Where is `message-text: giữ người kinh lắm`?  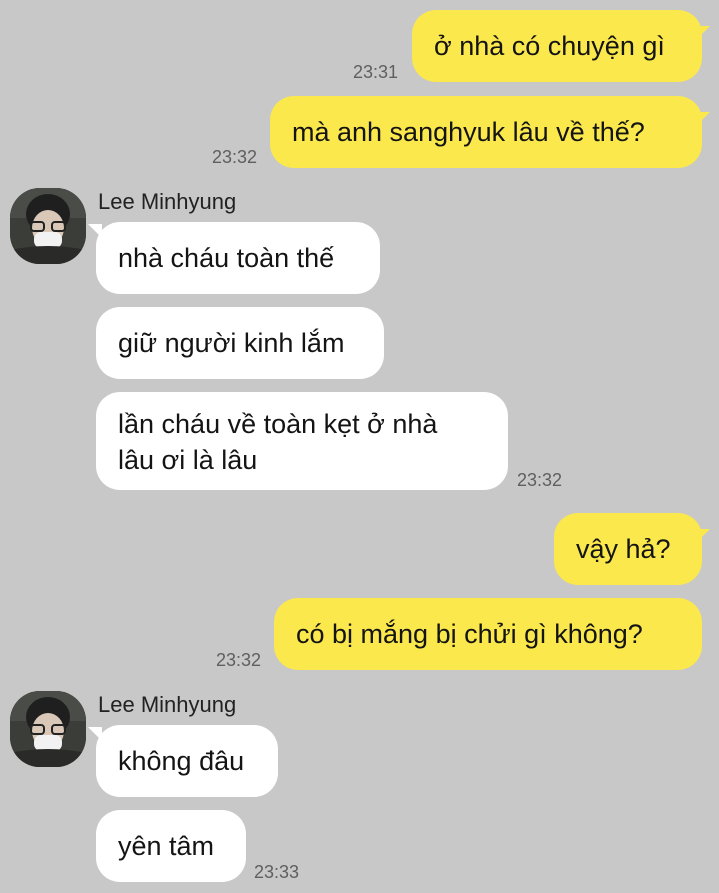
message-text: giữ người kinh lắm is located at coordinates (231, 343).